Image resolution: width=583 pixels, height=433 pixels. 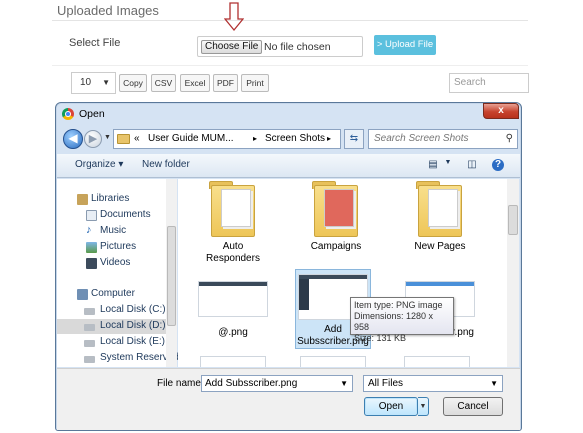 I want to click on arrow-down-icon, so click(x=234, y=17).